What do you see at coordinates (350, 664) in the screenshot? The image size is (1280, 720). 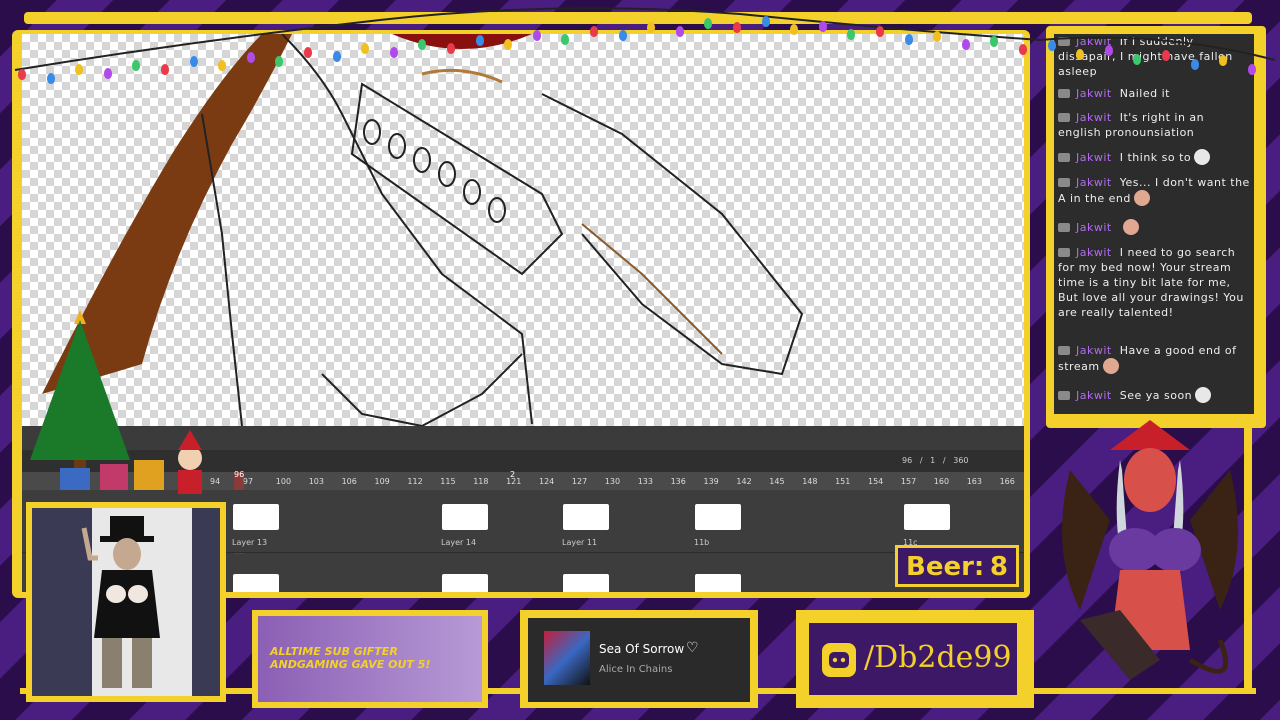 I see `gifter-line2: ANDGAMING GAVE OUT 5!` at bounding box center [350, 664].